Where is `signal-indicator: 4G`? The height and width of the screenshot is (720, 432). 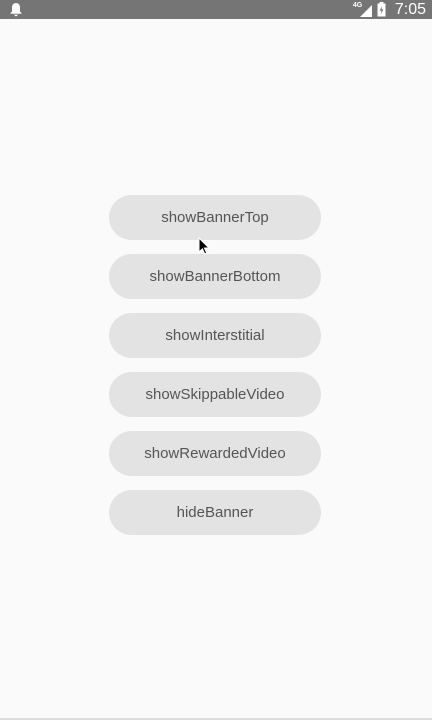
signal-indicator: 4G is located at coordinates (362, 10).